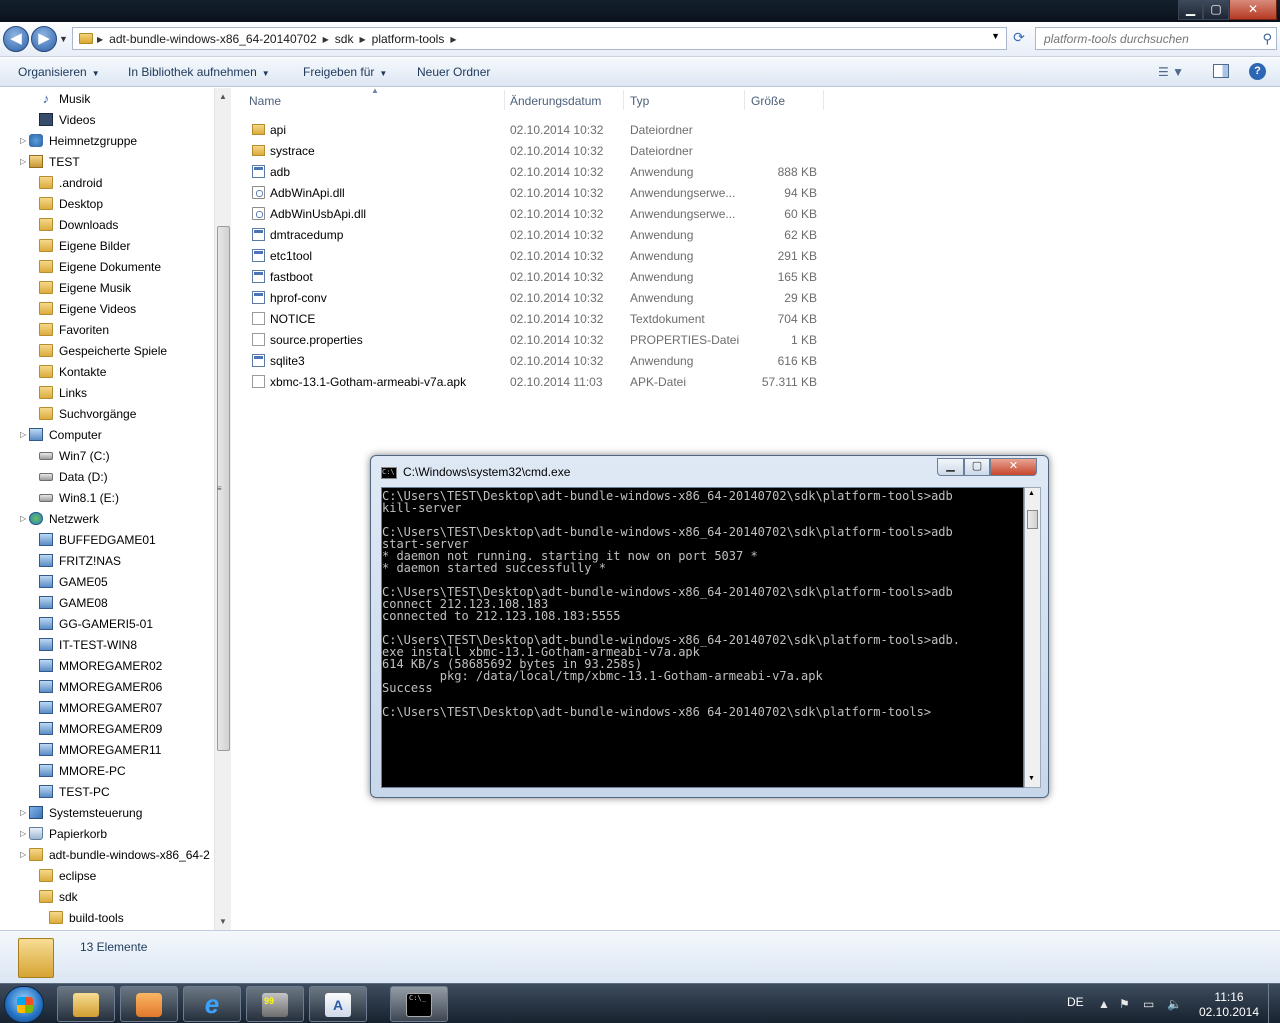 This screenshot has height=1023, width=1280. Describe the element at coordinates (64, 518) in the screenshot. I see `sidebar-item: Netzwerk` at that location.